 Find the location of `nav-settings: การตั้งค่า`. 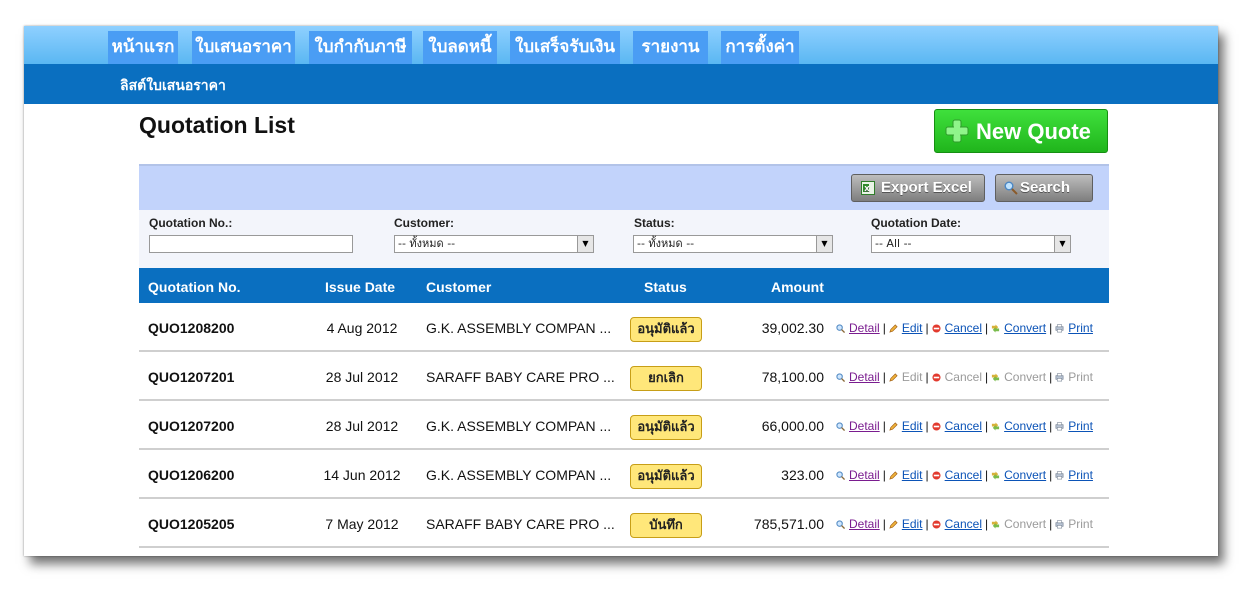

nav-settings: การตั้งค่า is located at coordinates (760, 47).